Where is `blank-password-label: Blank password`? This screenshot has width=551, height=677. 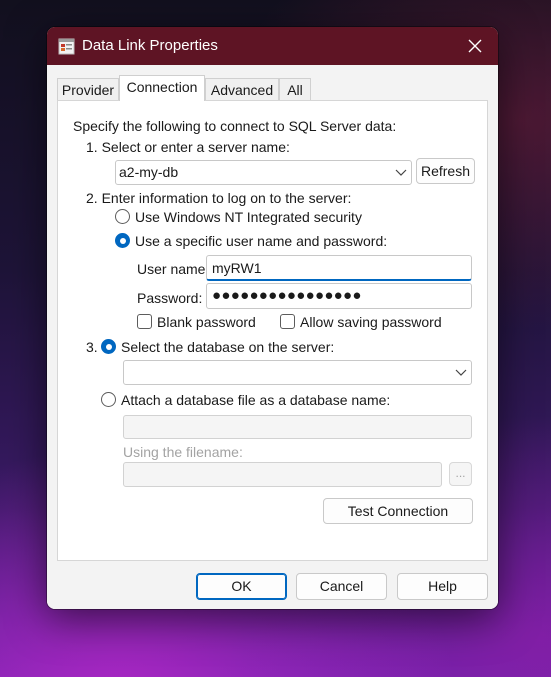 blank-password-label: Blank password is located at coordinates (206, 322).